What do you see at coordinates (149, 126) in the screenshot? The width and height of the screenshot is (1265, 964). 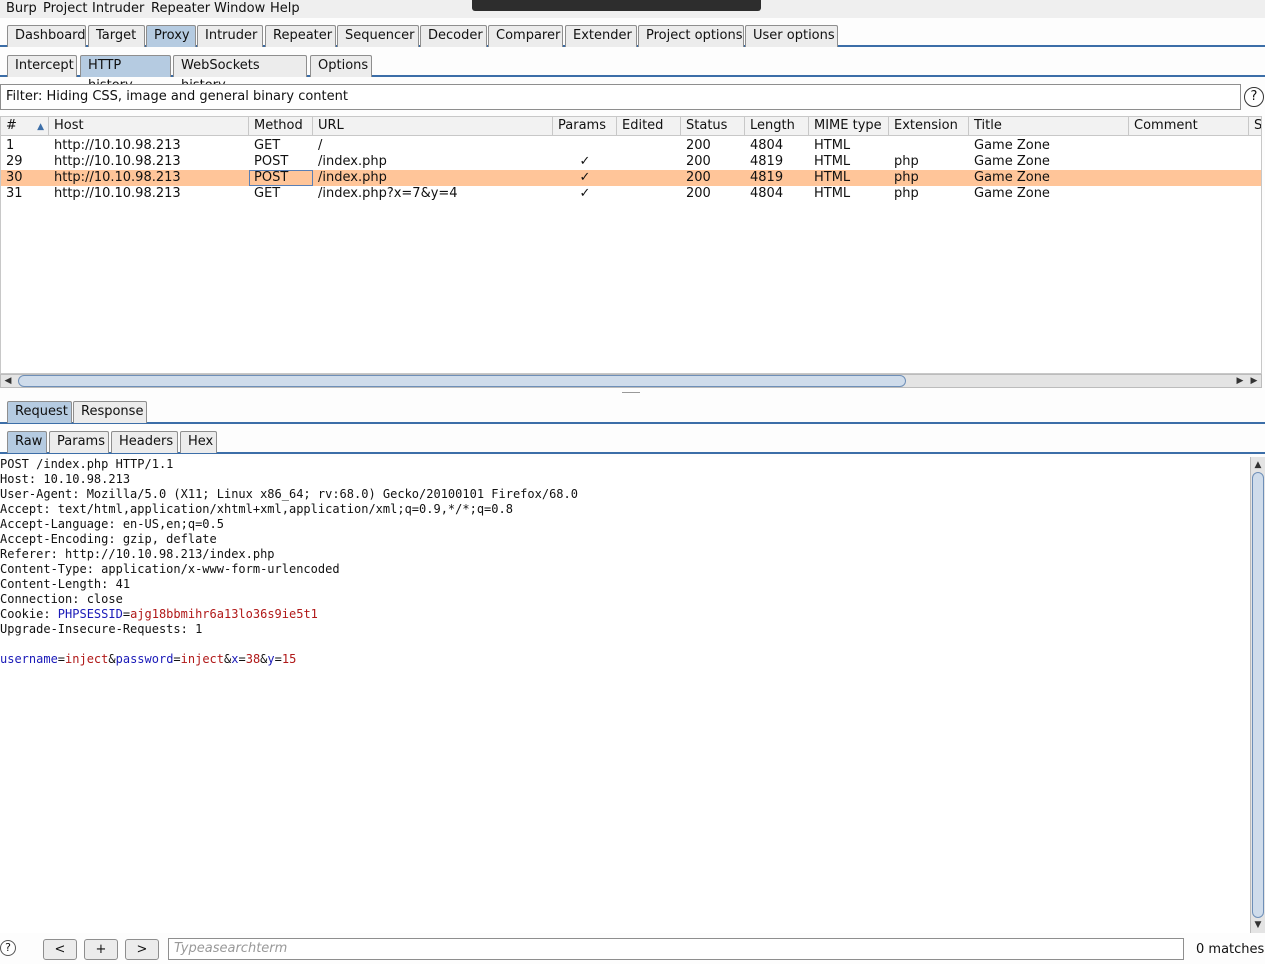 I see `col-host: Host` at bounding box center [149, 126].